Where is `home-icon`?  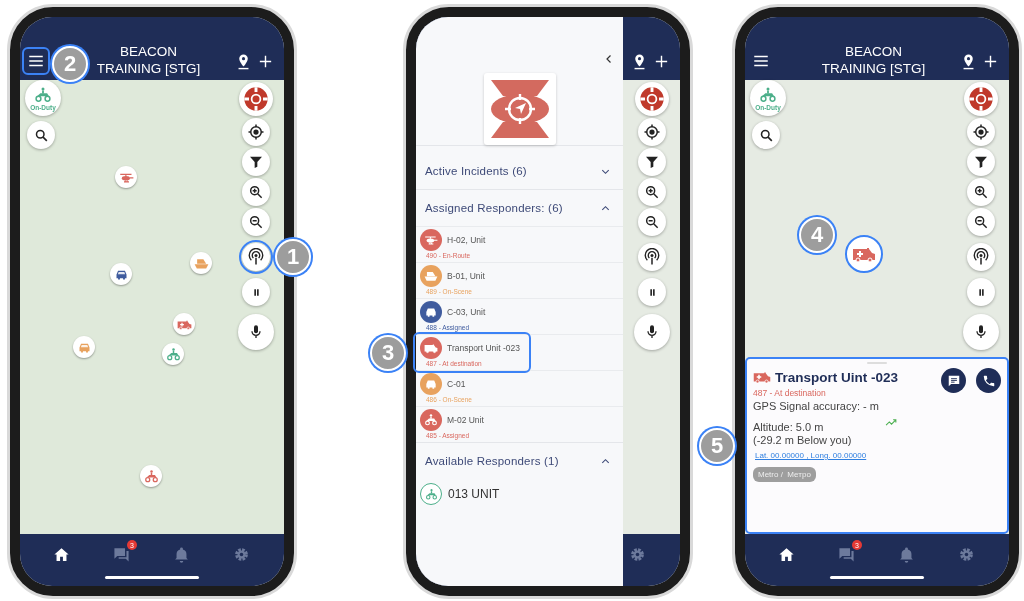
home-icon is located at coordinates (786, 554).